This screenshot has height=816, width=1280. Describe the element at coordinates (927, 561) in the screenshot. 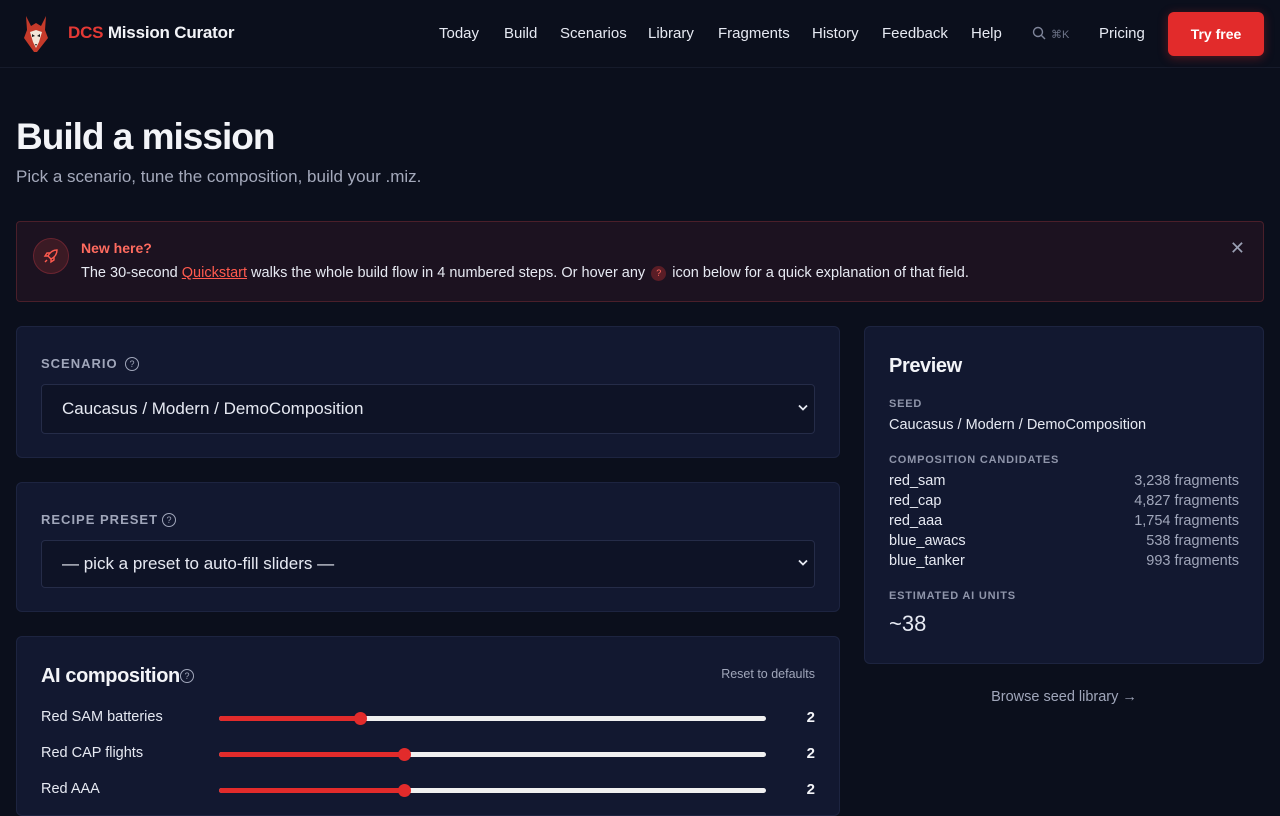

I see `candidate-name: blue_tanker` at that location.